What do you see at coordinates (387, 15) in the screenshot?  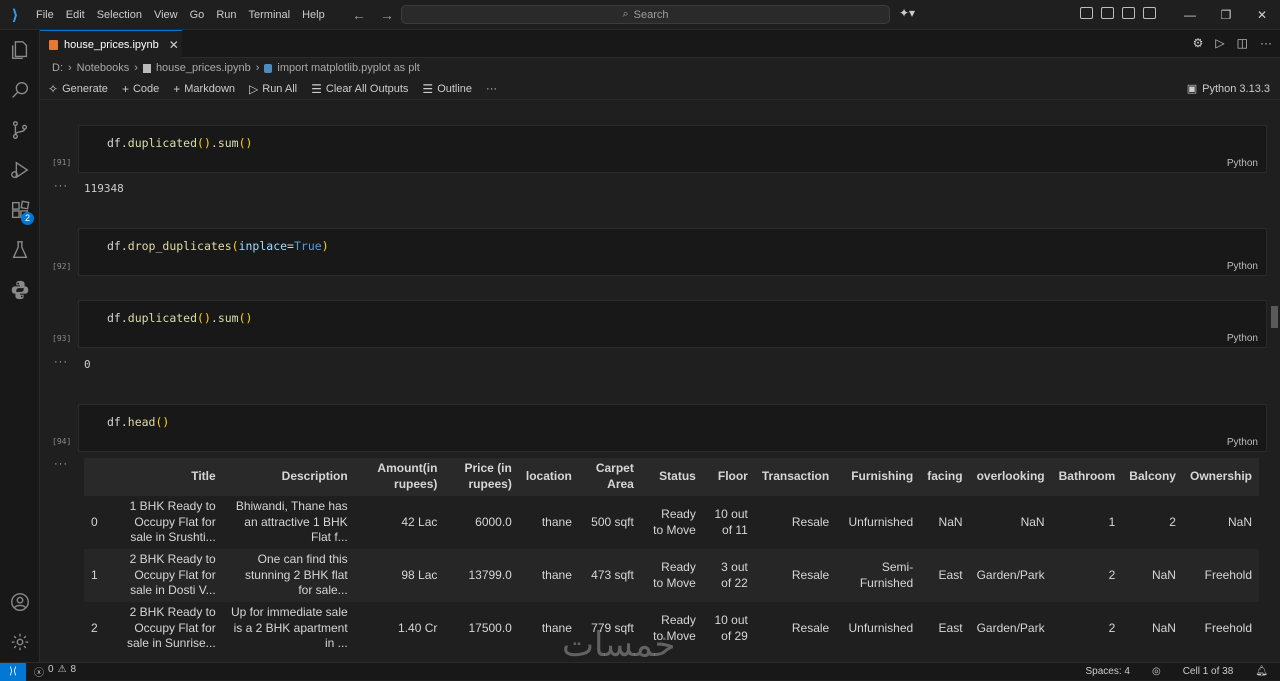 I see `forward-arrow-icon: →` at bounding box center [387, 15].